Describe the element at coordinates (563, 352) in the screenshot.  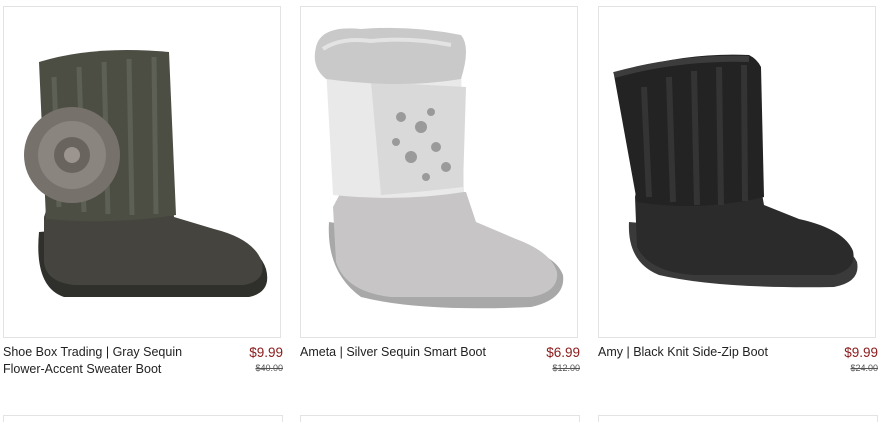
I see `sale-price: $6.99` at that location.